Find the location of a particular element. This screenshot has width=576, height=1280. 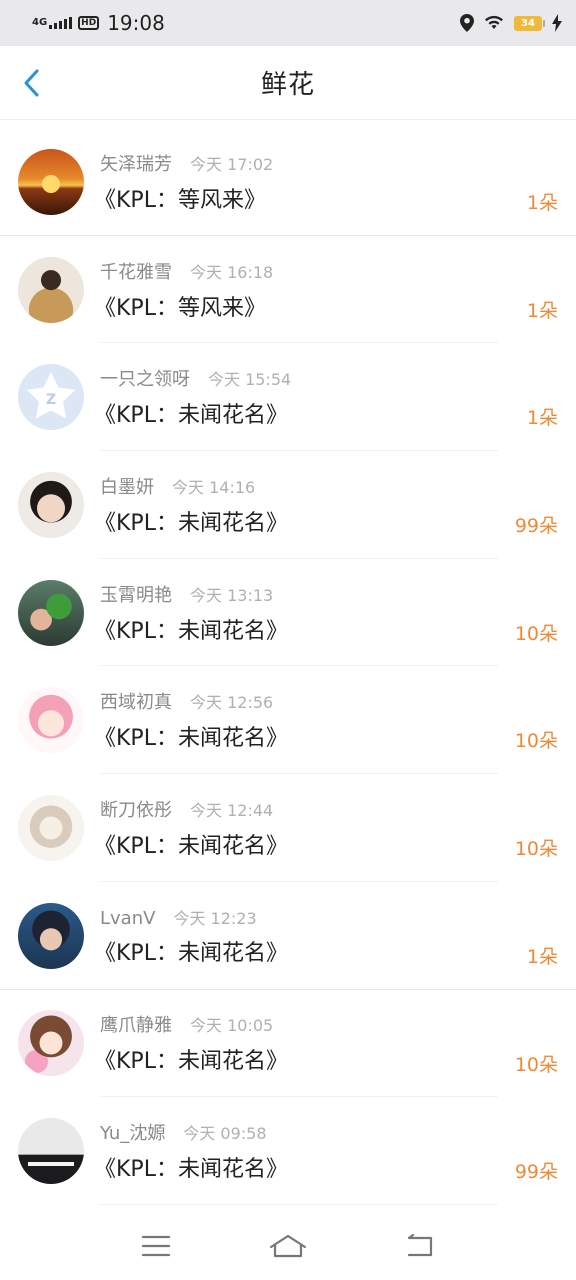

menu-icon is located at coordinates (156, 1246).